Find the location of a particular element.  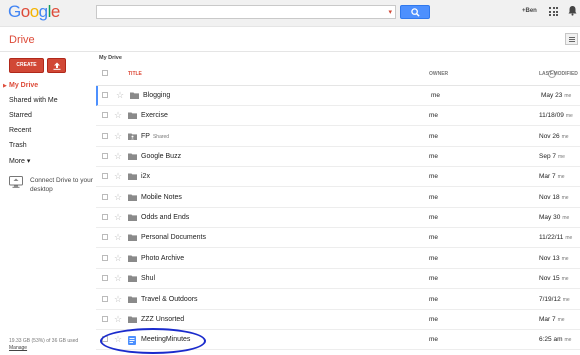

create-button: CREATE is located at coordinates (26, 65).